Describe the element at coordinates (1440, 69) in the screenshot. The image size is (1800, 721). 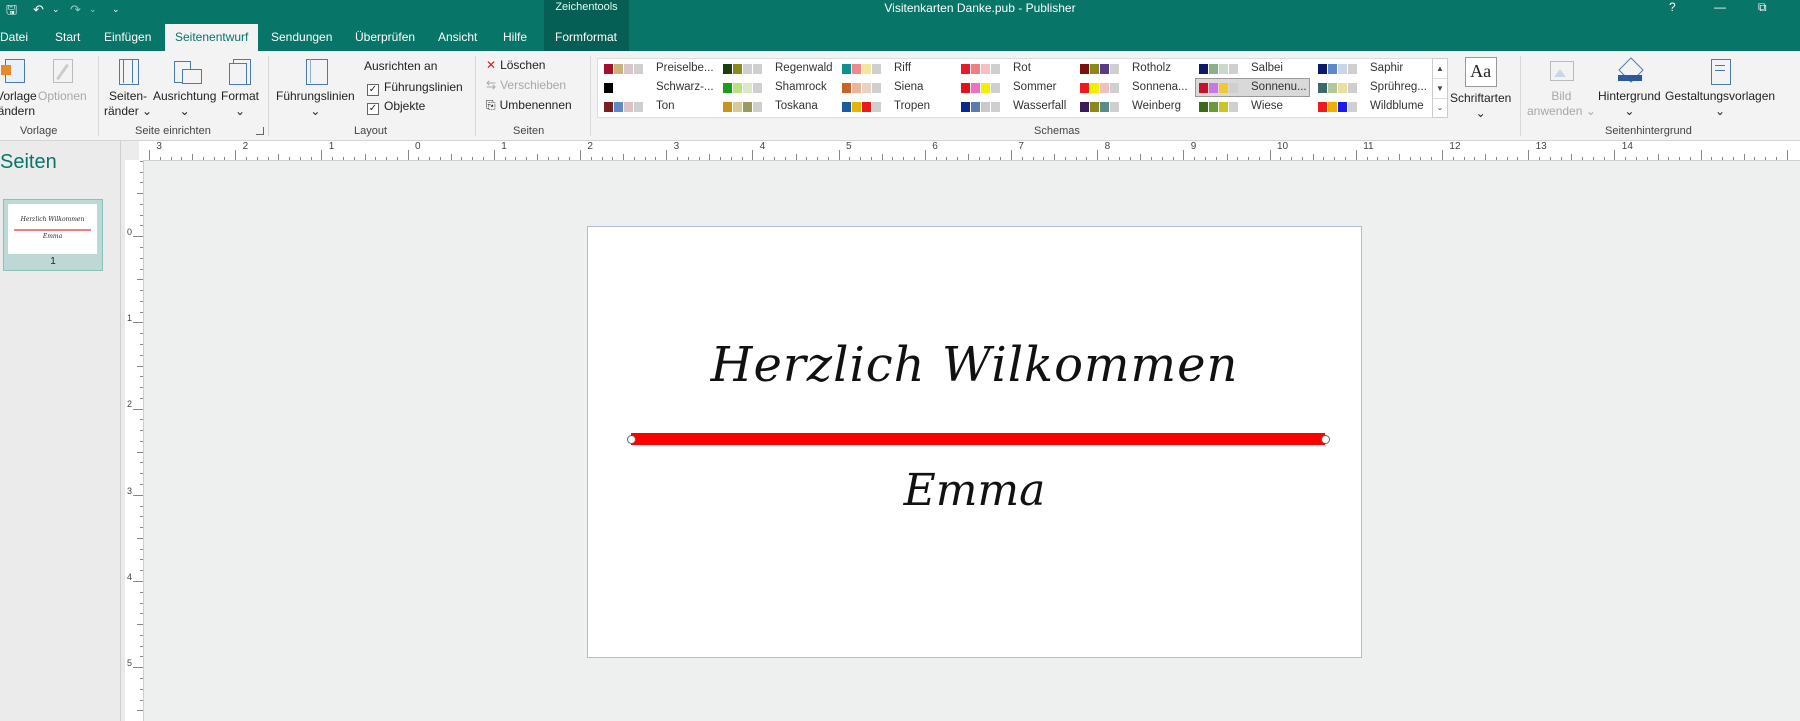
I see `gallery-up-icon: ▲` at that location.